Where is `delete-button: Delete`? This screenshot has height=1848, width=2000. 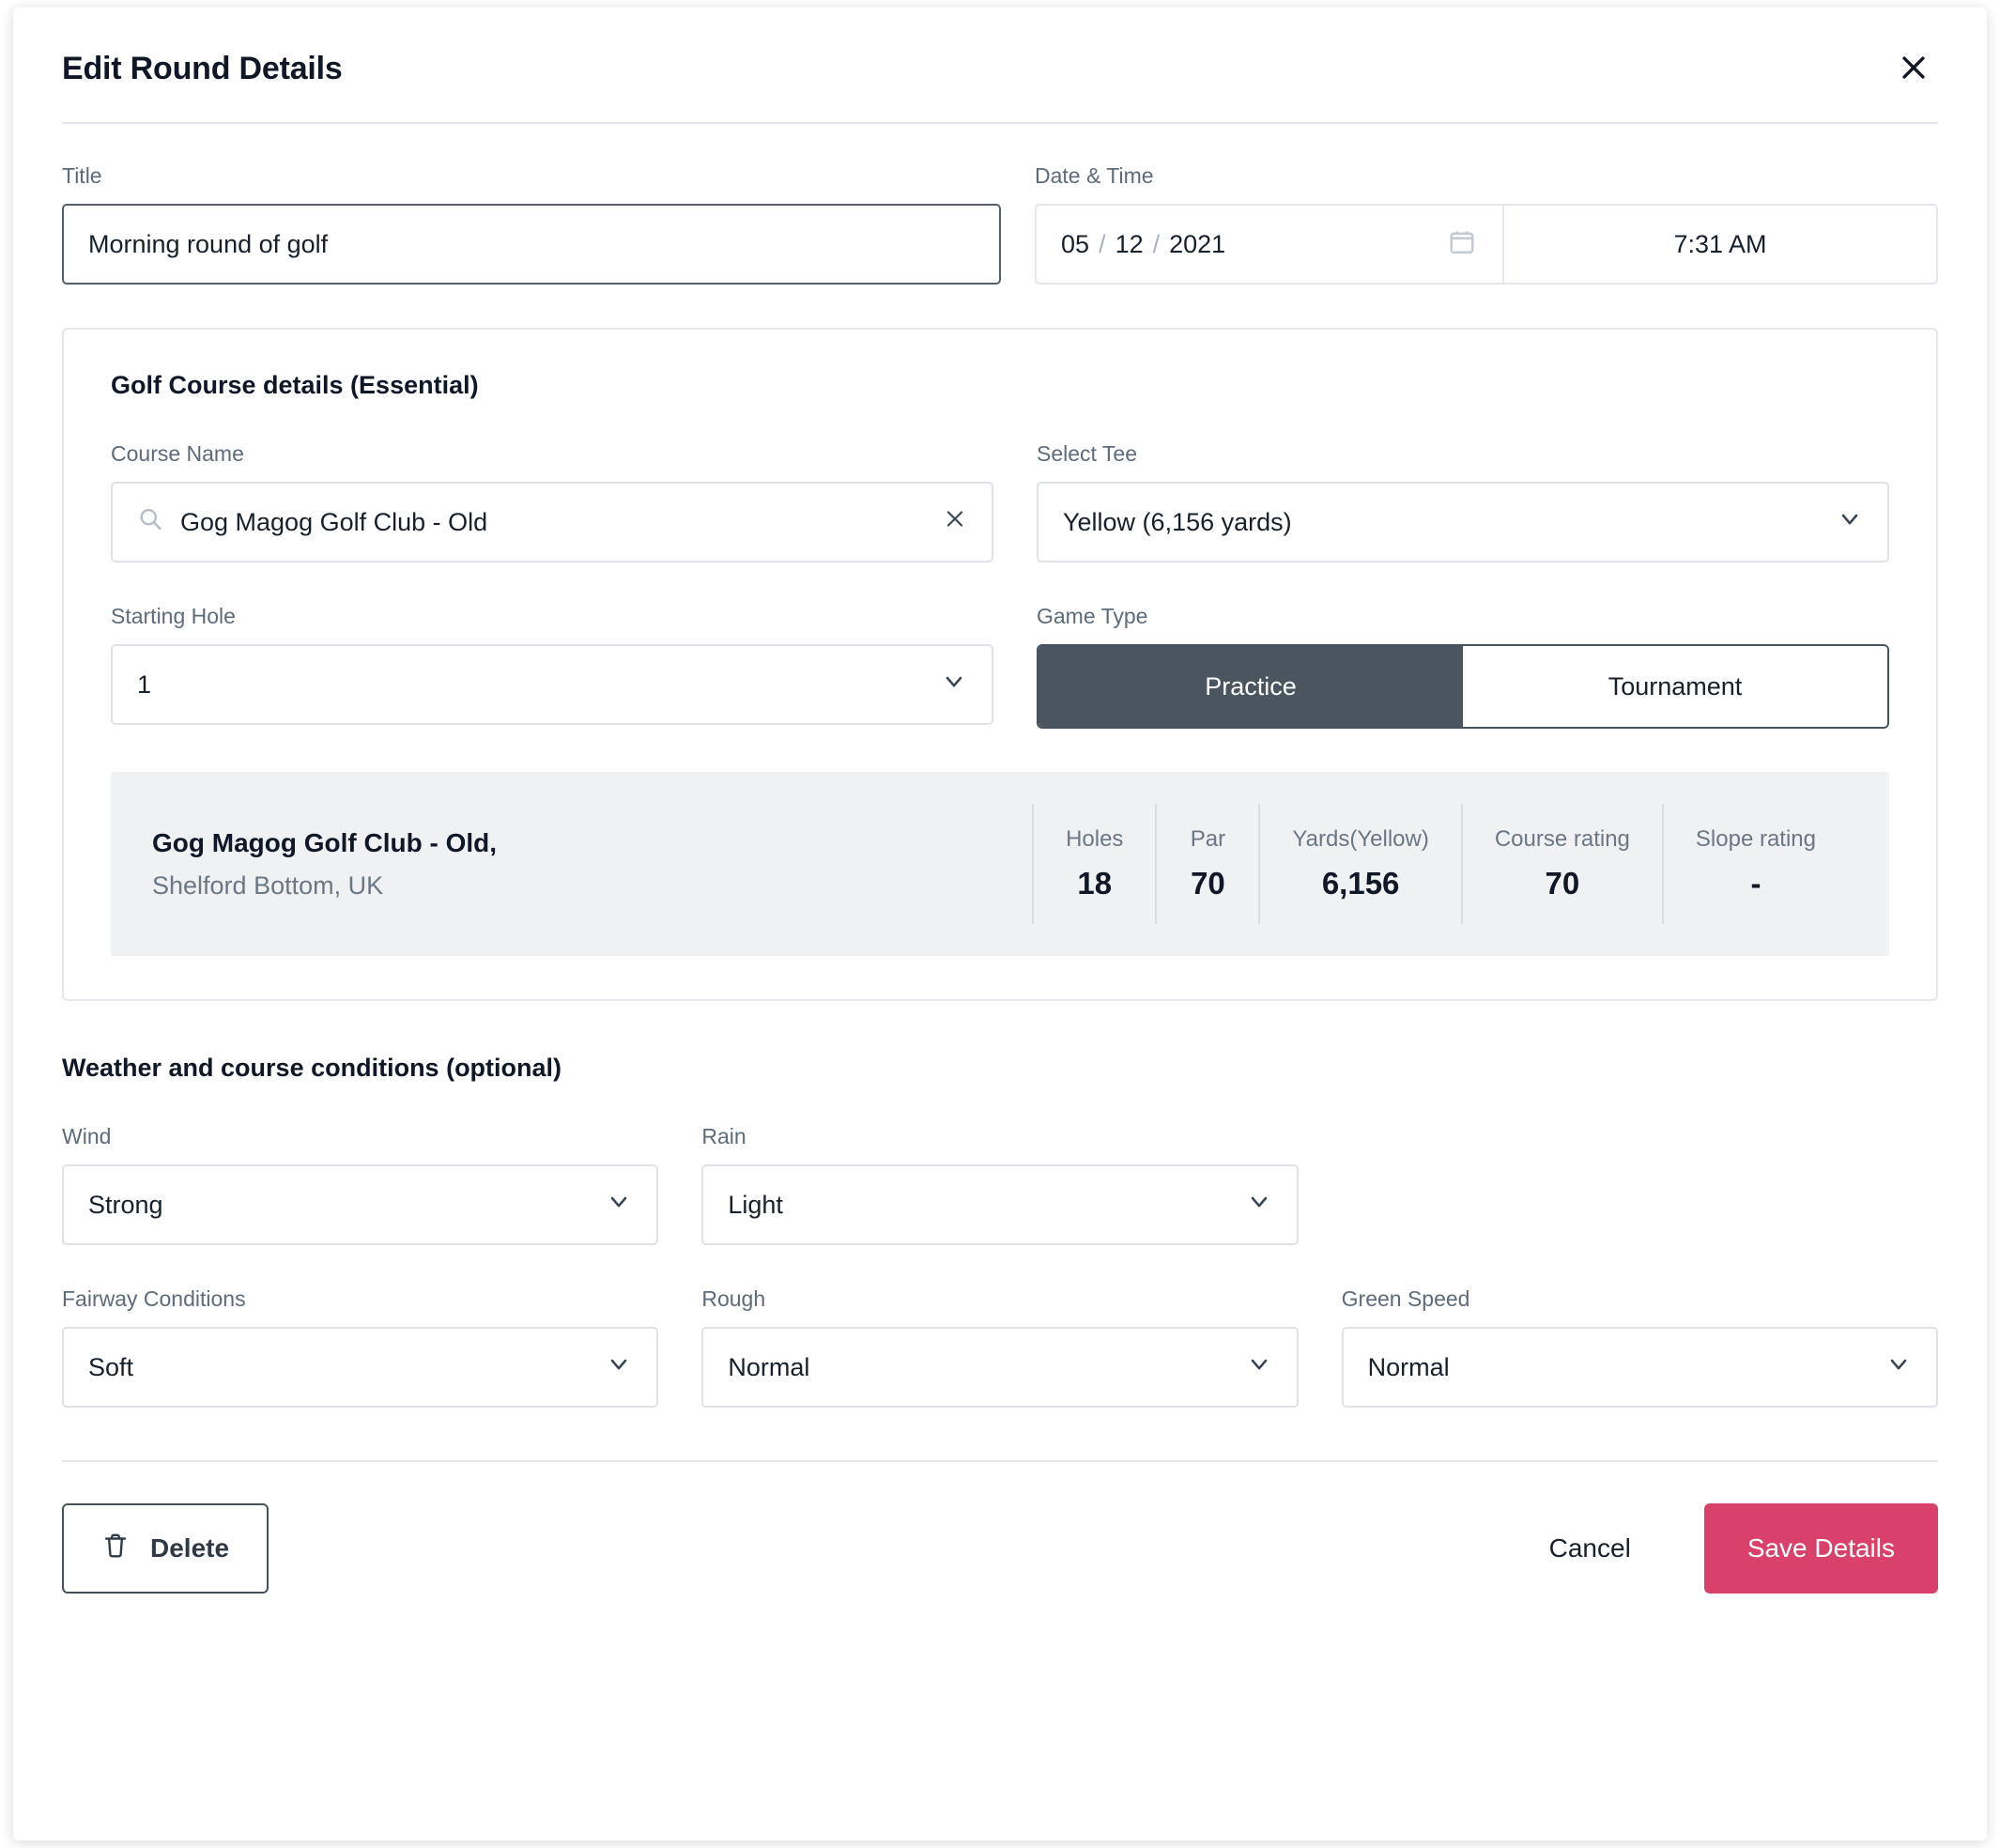 delete-button: Delete is located at coordinates (165, 1548).